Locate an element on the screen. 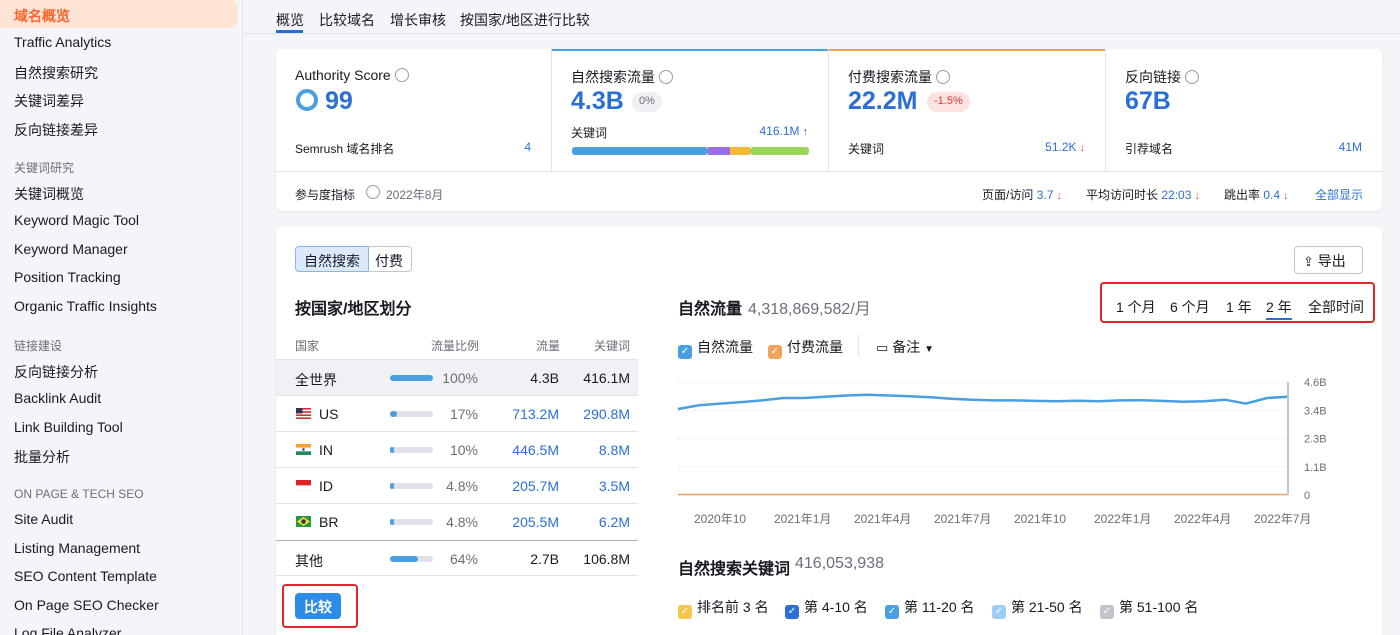  organic-keywords-value: 416.1M ↑ is located at coordinates (783, 131).